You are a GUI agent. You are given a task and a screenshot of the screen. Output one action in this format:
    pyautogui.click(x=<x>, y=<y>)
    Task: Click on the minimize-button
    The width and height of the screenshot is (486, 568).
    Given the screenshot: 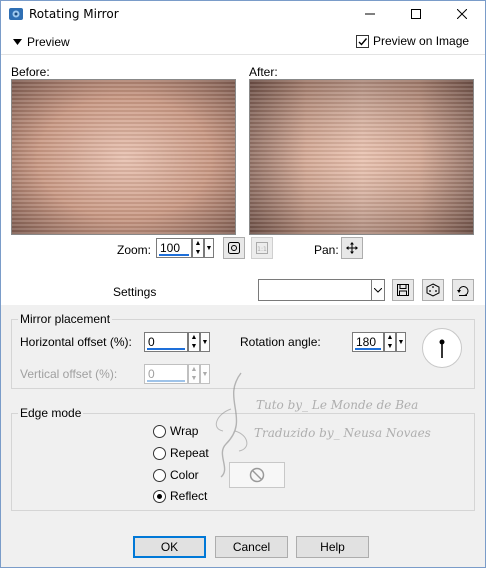 What is the action you would take?
    pyautogui.click(x=370, y=14)
    